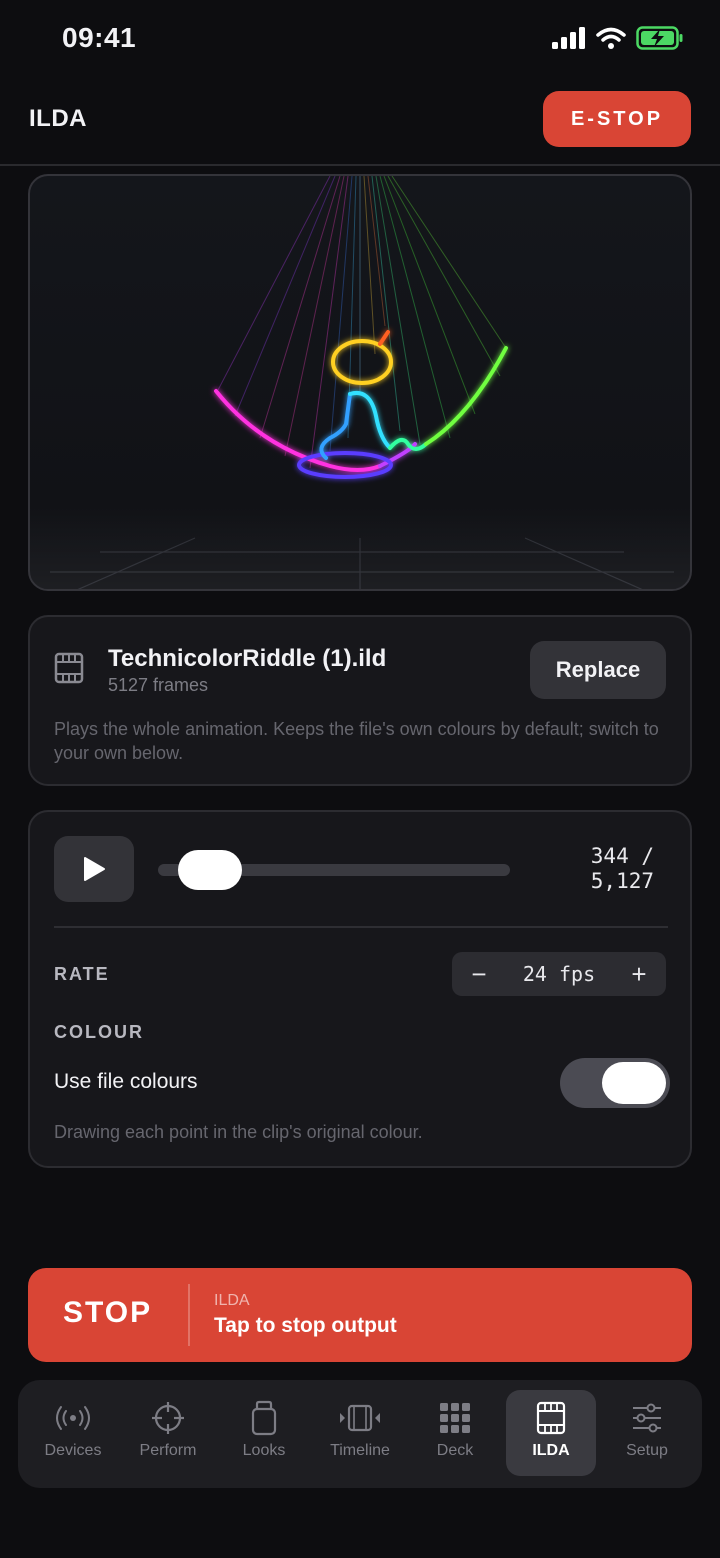 The height and width of the screenshot is (1558, 720). What do you see at coordinates (73, 1418) in the screenshot?
I see `broadcast-icon` at bounding box center [73, 1418].